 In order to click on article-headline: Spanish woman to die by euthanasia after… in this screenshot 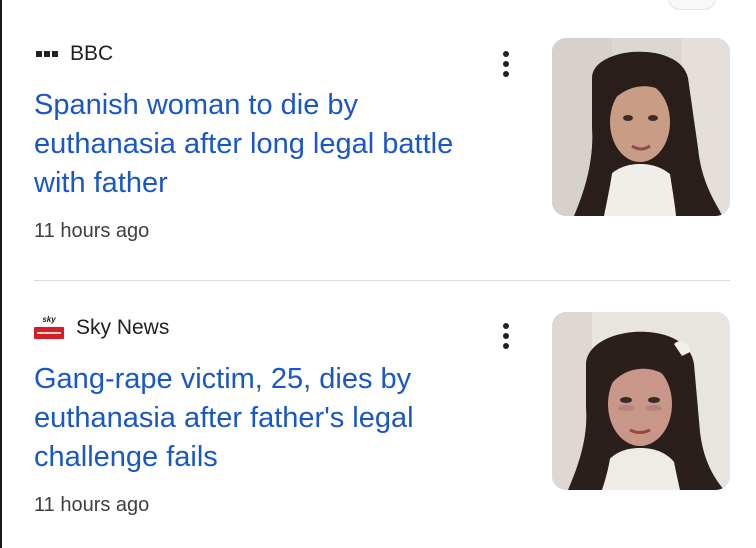, I will do `click(269, 144)`.